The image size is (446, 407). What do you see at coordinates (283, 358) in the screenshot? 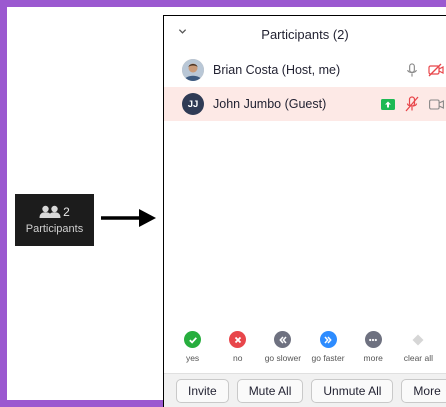
I see `reaction-label: go slower` at bounding box center [283, 358].